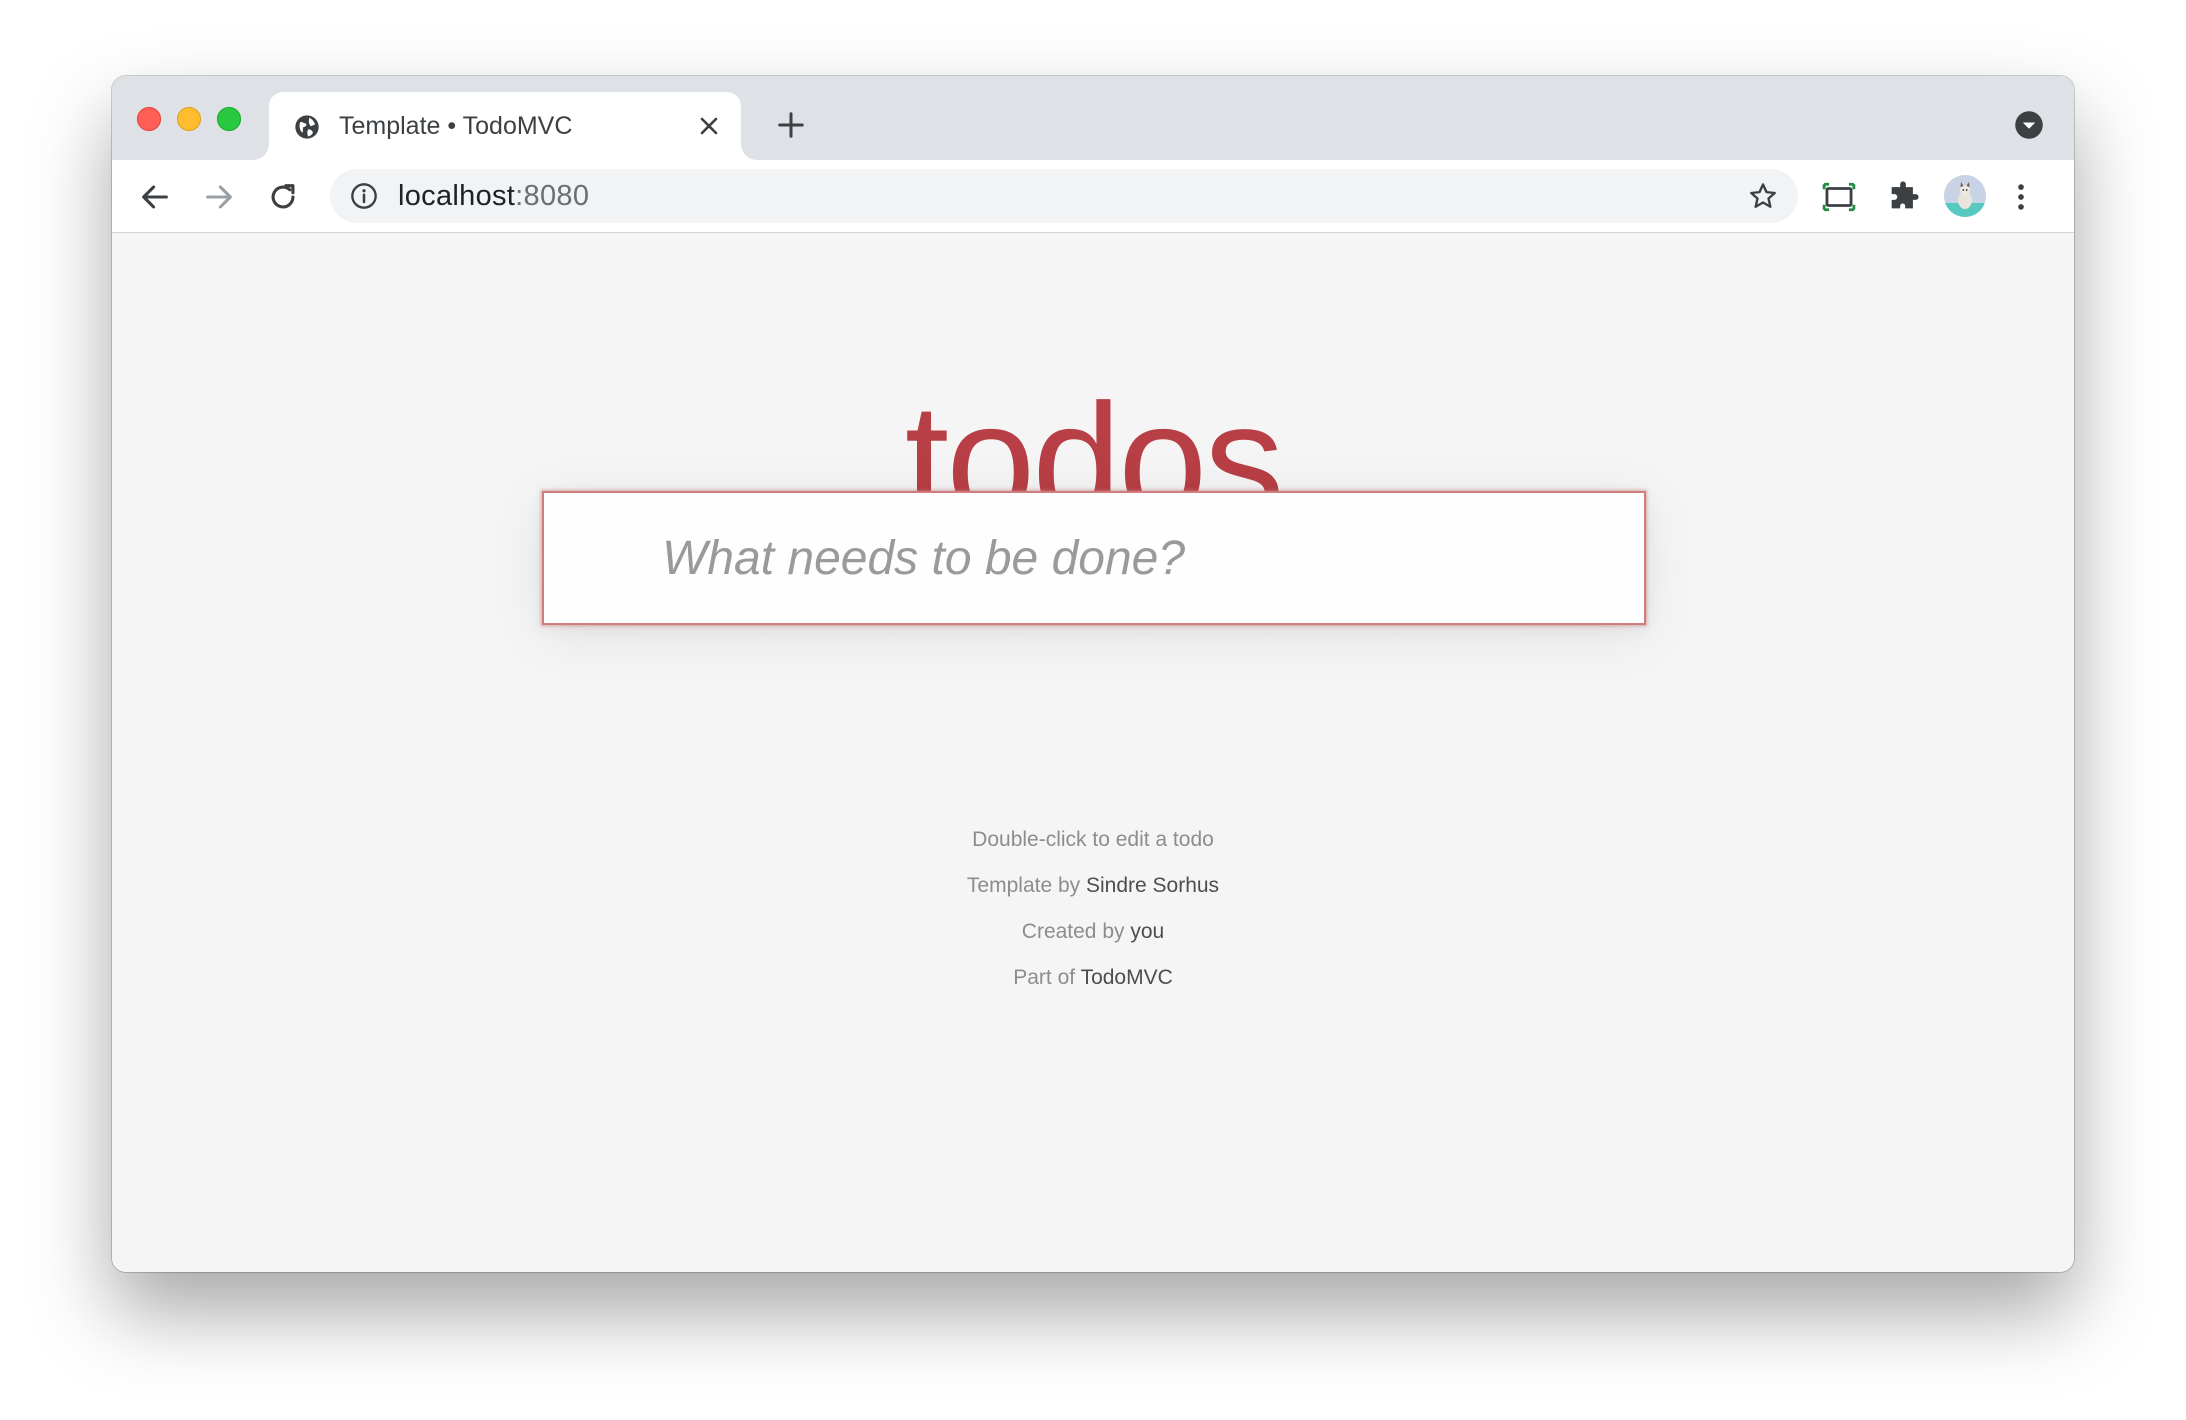 The height and width of the screenshot is (1420, 2186). I want to click on url-text: localhost:8080, so click(493, 196).